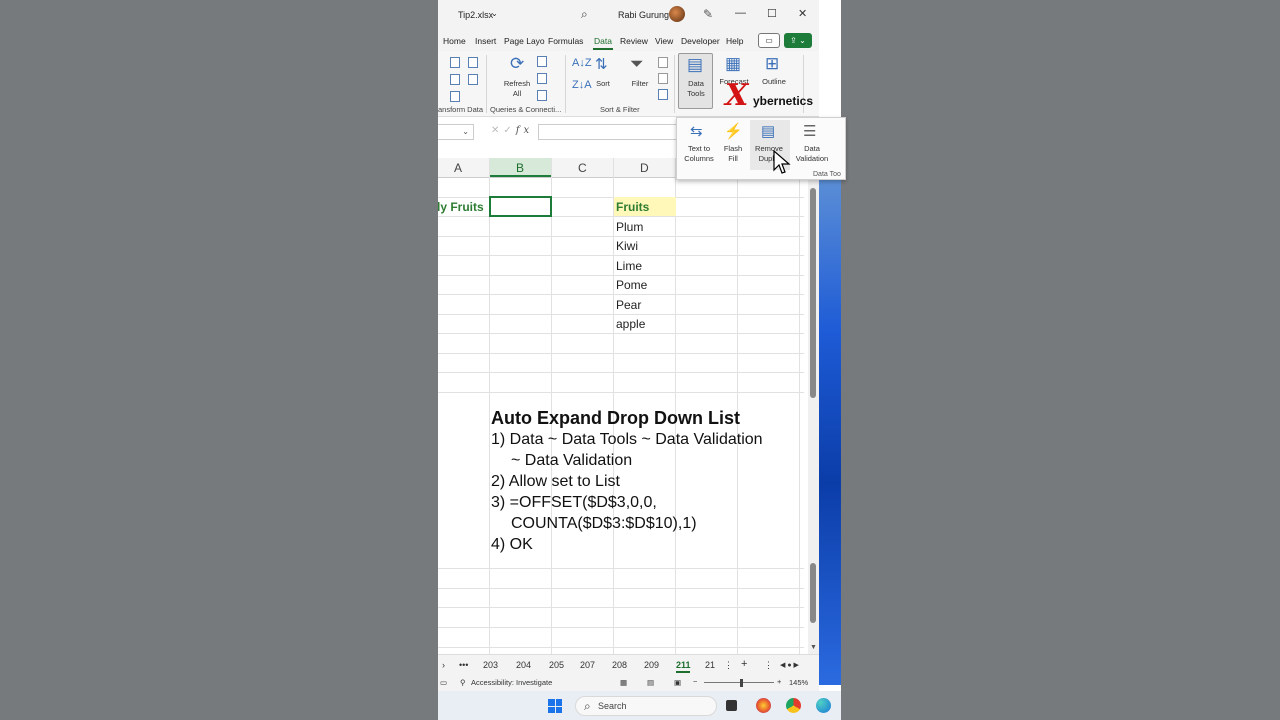 The image size is (1280, 720). Describe the element at coordinates (584, 14) in the screenshot. I see `search-icon: ⌕` at that location.